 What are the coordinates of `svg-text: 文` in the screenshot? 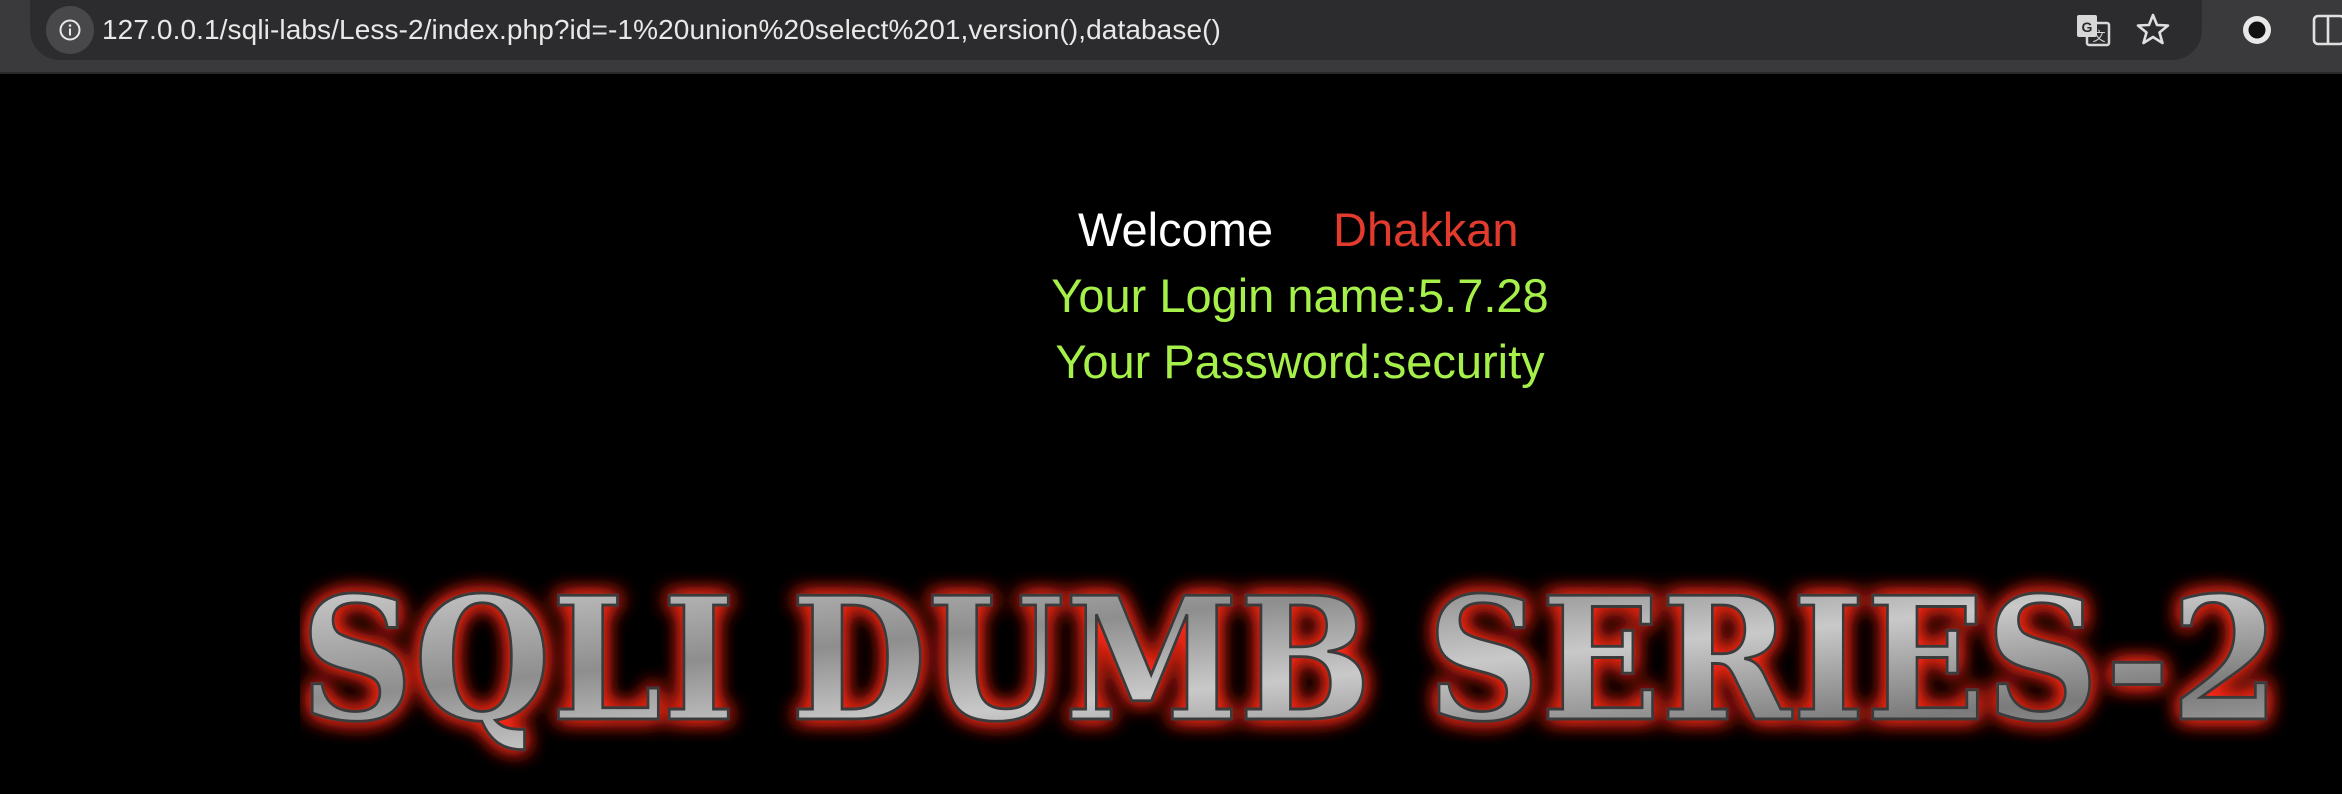 It's located at (2098, 36).